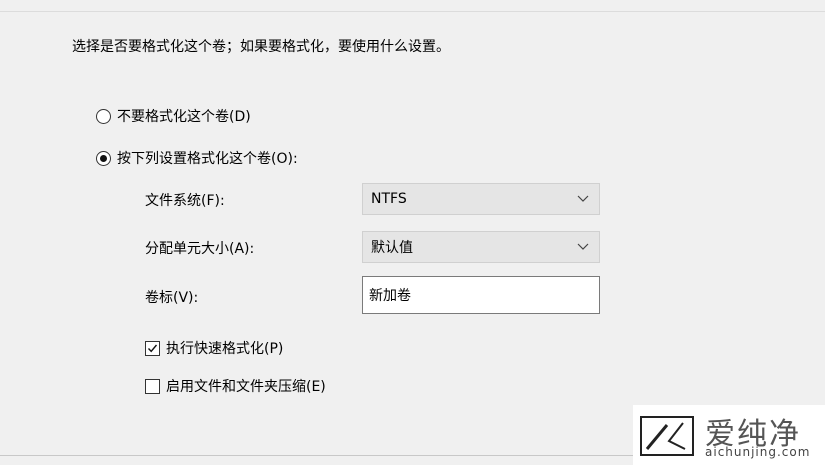 The width and height of the screenshot is (825, 465). I want to click on radio-format-label: 按下列设置格式化这个卷(O):, so click(207, 158).